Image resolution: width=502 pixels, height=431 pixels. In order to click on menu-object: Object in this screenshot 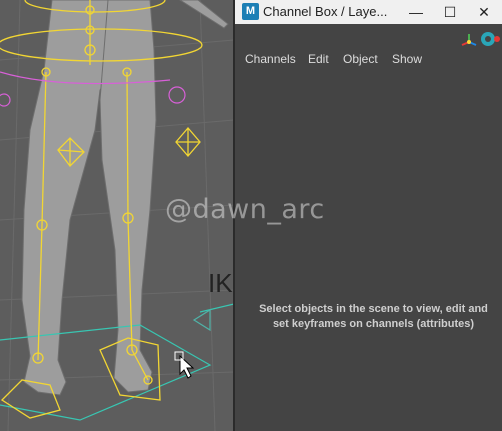, I will do `click(360, 59)`.